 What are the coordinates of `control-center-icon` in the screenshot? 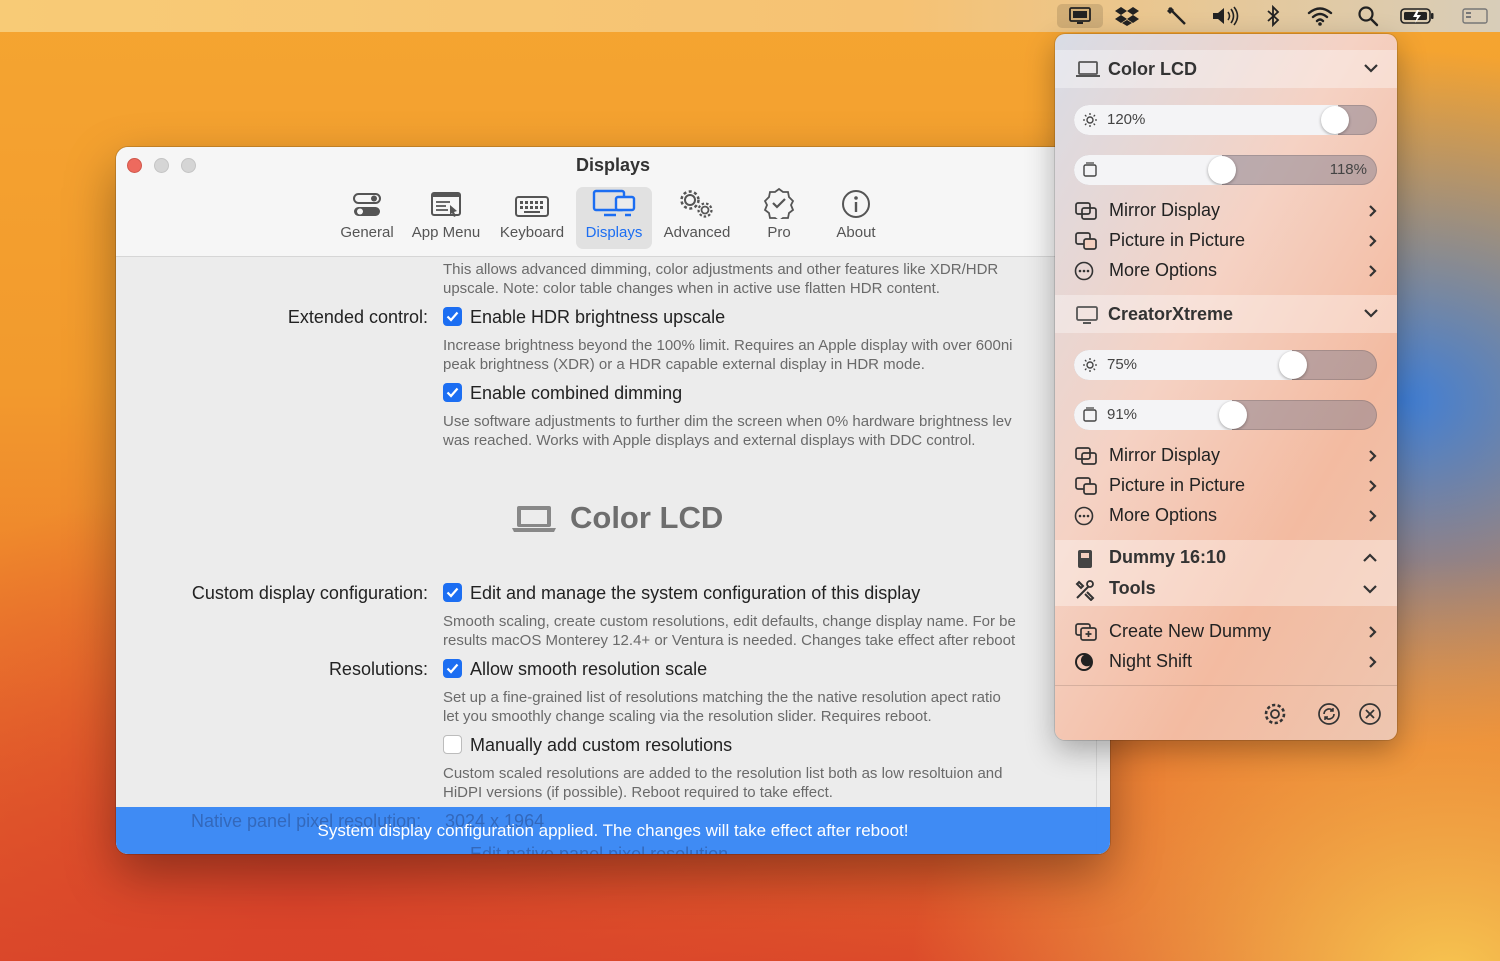 It's located at (1475, 16).